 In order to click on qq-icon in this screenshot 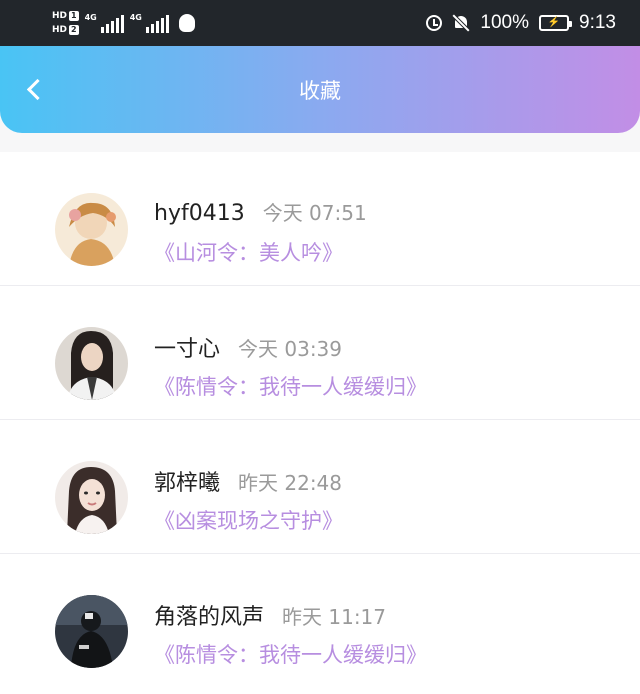, I will do `click(186, 23)`.